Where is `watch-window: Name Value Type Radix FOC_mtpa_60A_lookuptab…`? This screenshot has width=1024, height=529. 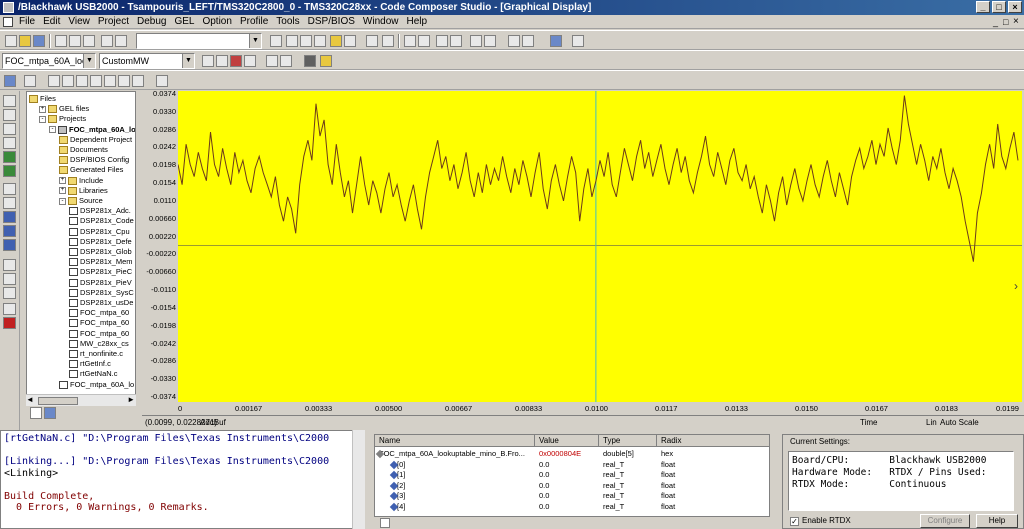 watch-window: Name Value Type Radix FOC_mtpa_60A_lookuptab… is located at coordinates (572, 481).